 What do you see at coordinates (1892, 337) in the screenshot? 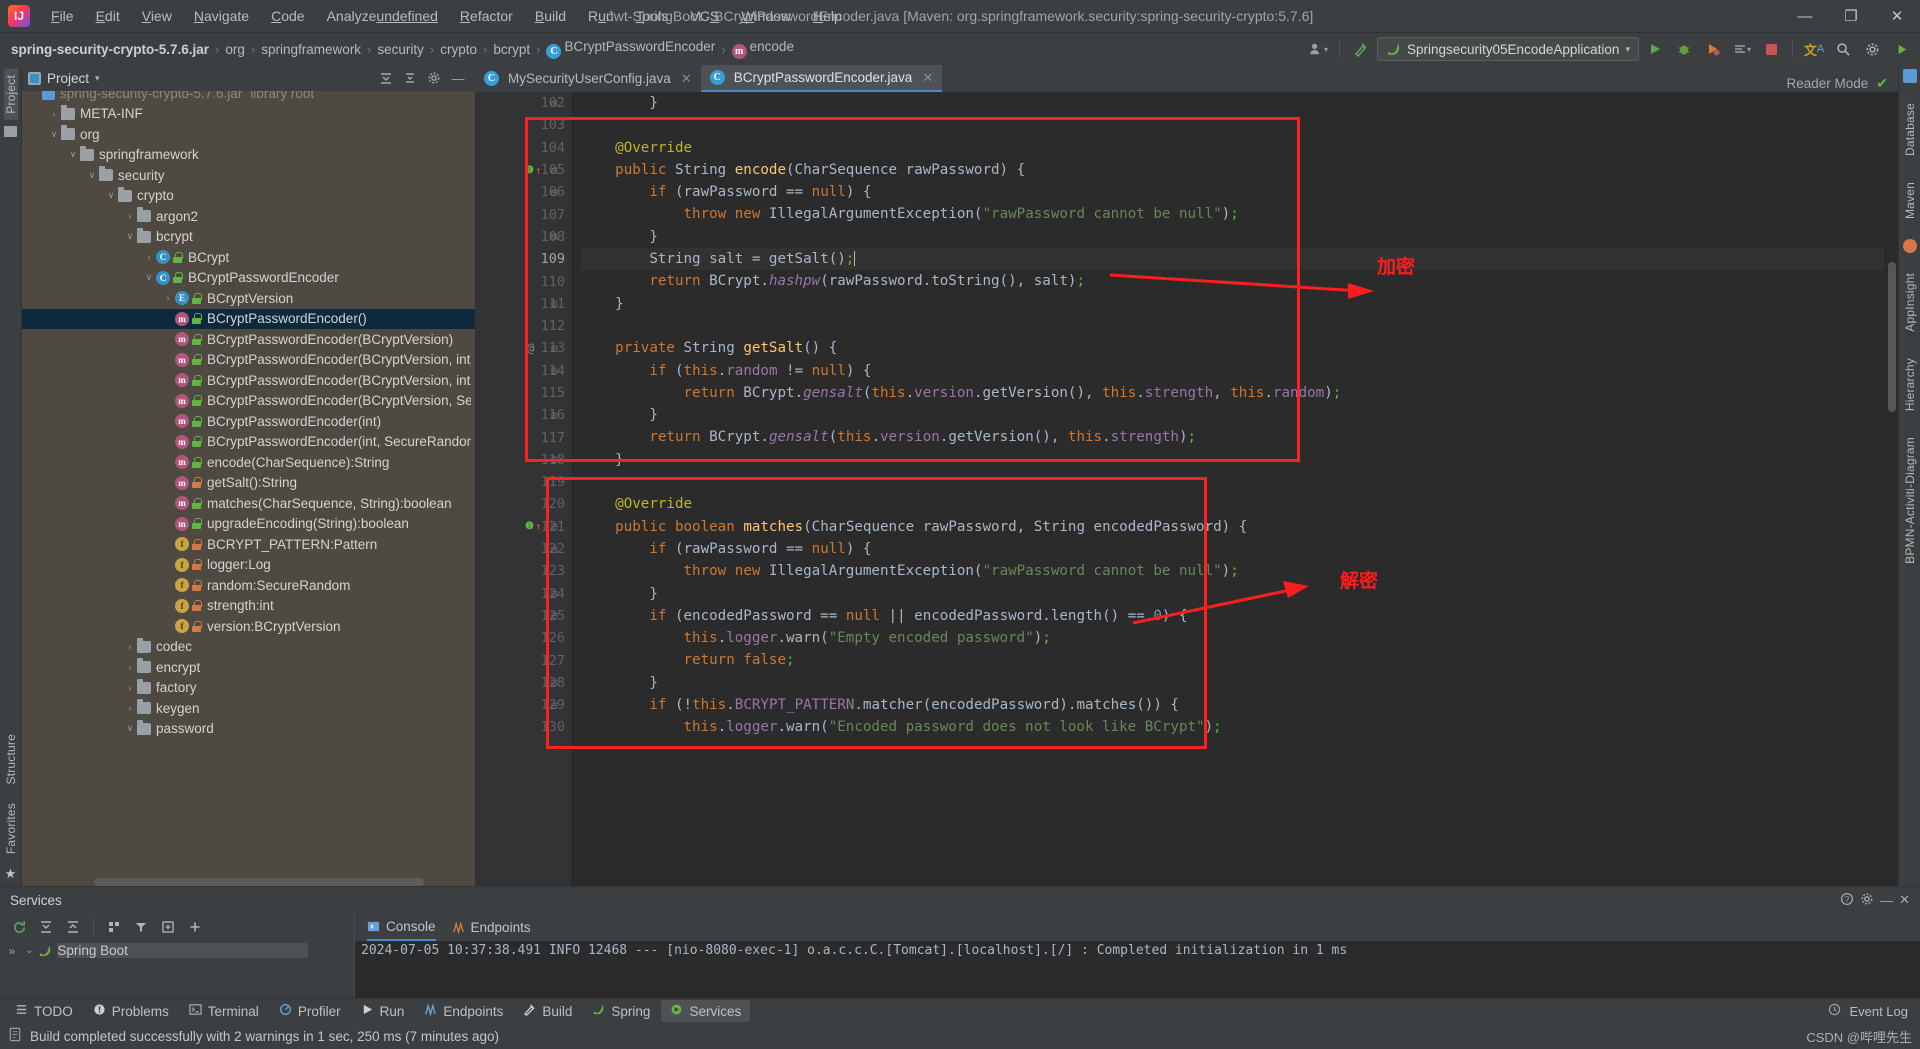
I see `scrollbar-thumb` at bounding box center [1892, 337].